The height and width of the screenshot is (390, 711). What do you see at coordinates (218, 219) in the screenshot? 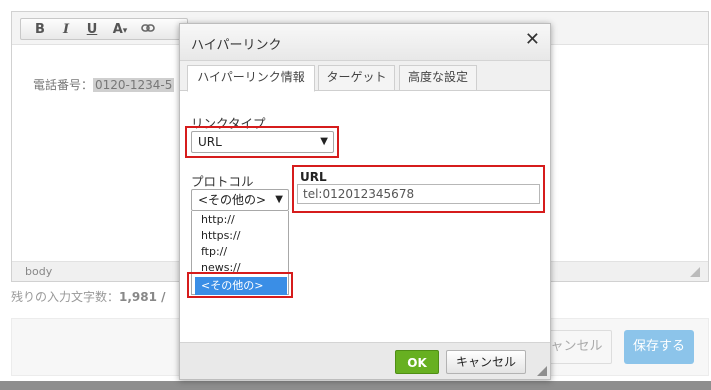
I see `protocol-option: http://` at bounding box center [218, 219].